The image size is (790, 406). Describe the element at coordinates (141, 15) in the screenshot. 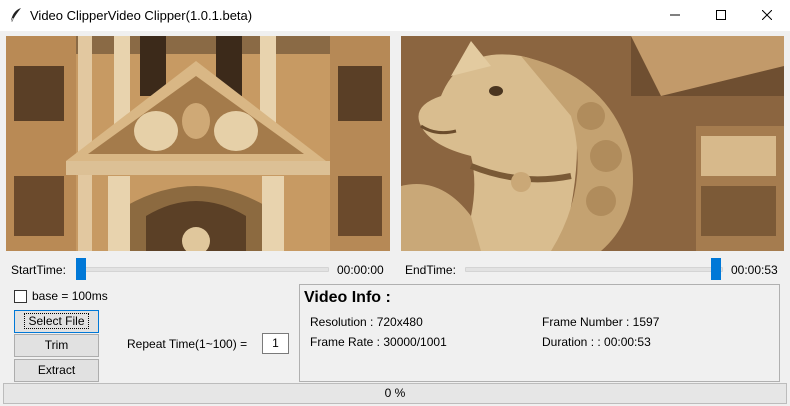

I see `window-title: Video ClipperVideo Clipper(1.0.1.beta)` at that location.